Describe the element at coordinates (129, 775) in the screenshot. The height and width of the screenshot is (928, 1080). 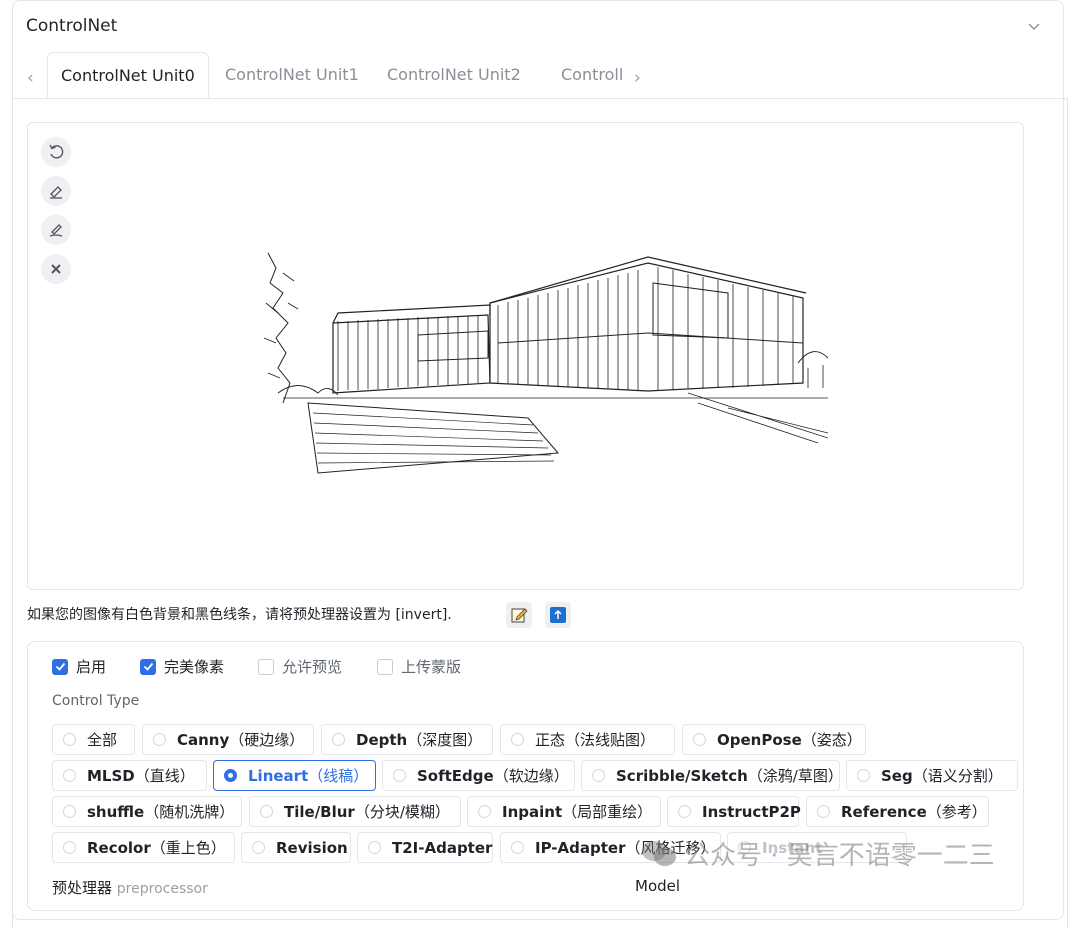
I see `radio-mlsd: MLSD （直线）` at that location.